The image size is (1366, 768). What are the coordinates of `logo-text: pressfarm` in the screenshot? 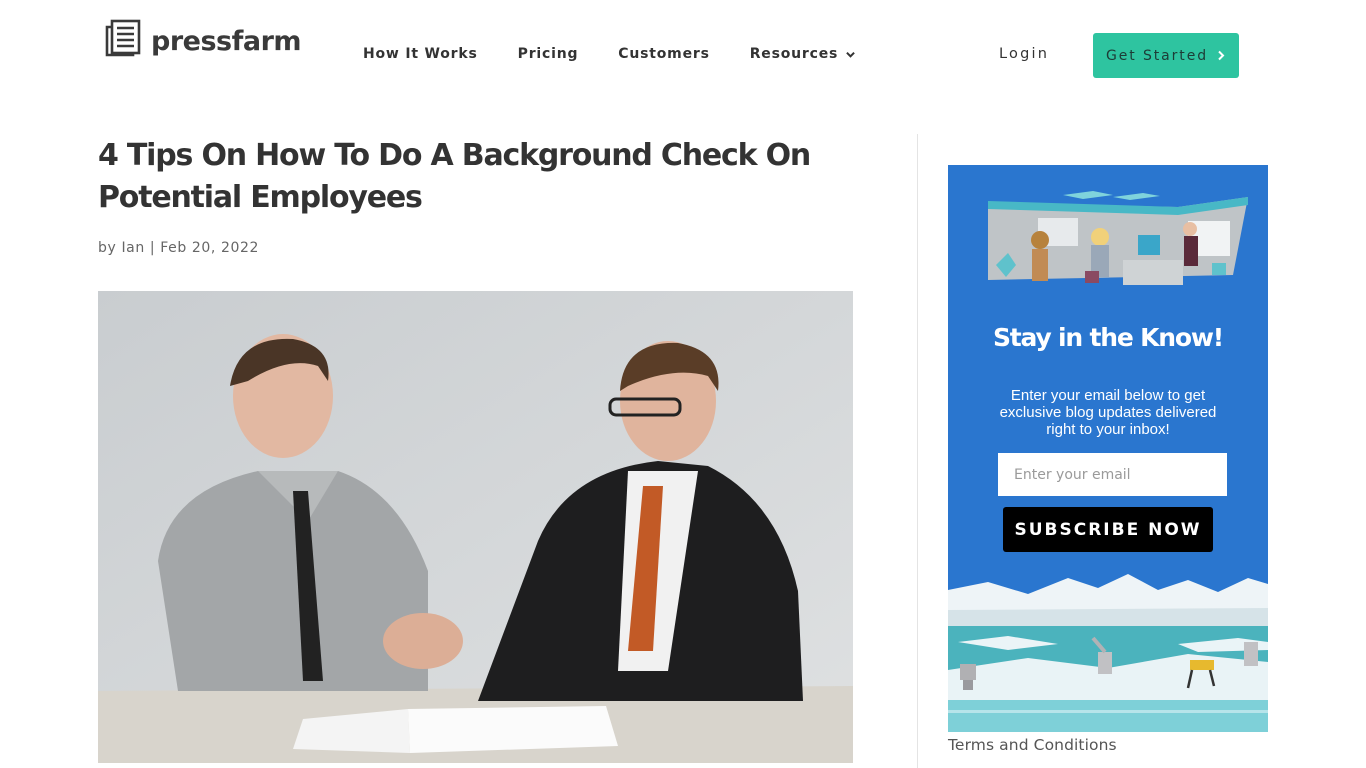 It's located at (226, 41).